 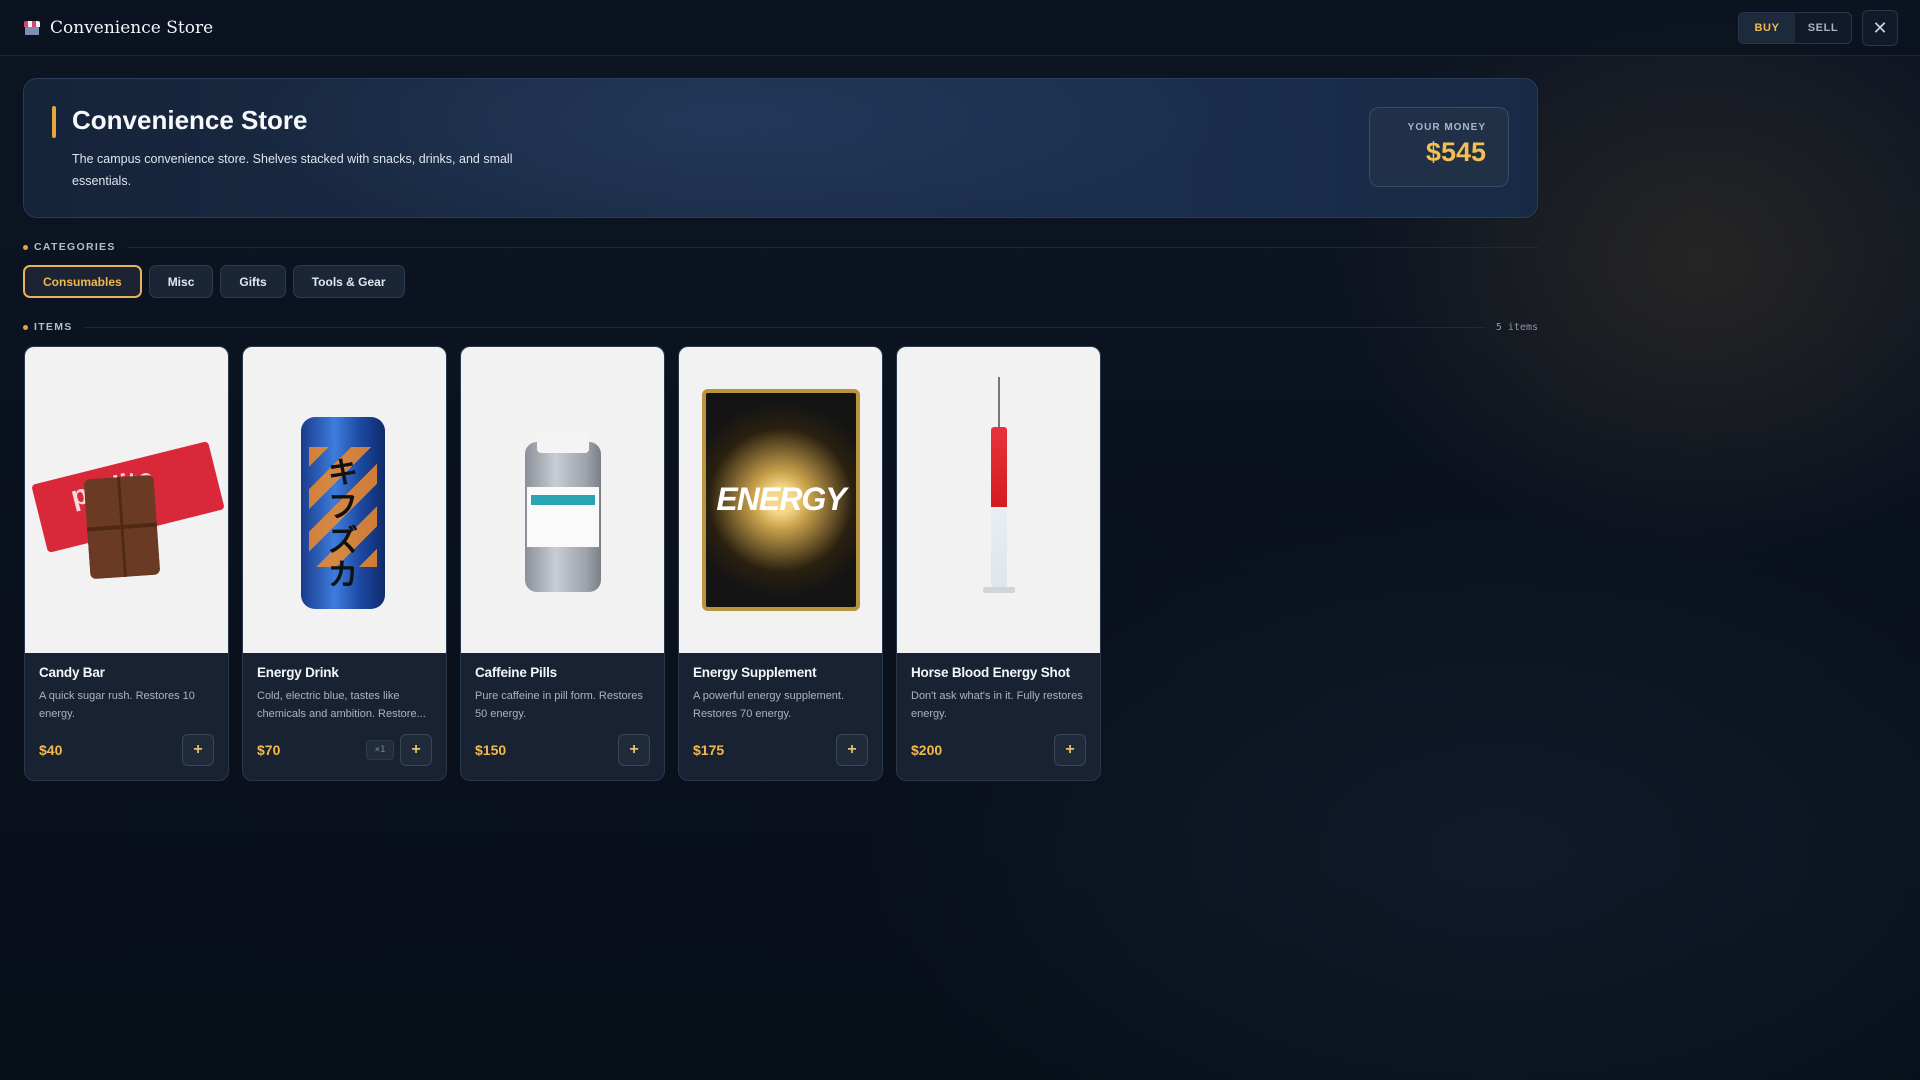 What do you see at coordinates (269, 750) in the screenshot?
I see `item-price: $70` at bounding box center [269, 750].